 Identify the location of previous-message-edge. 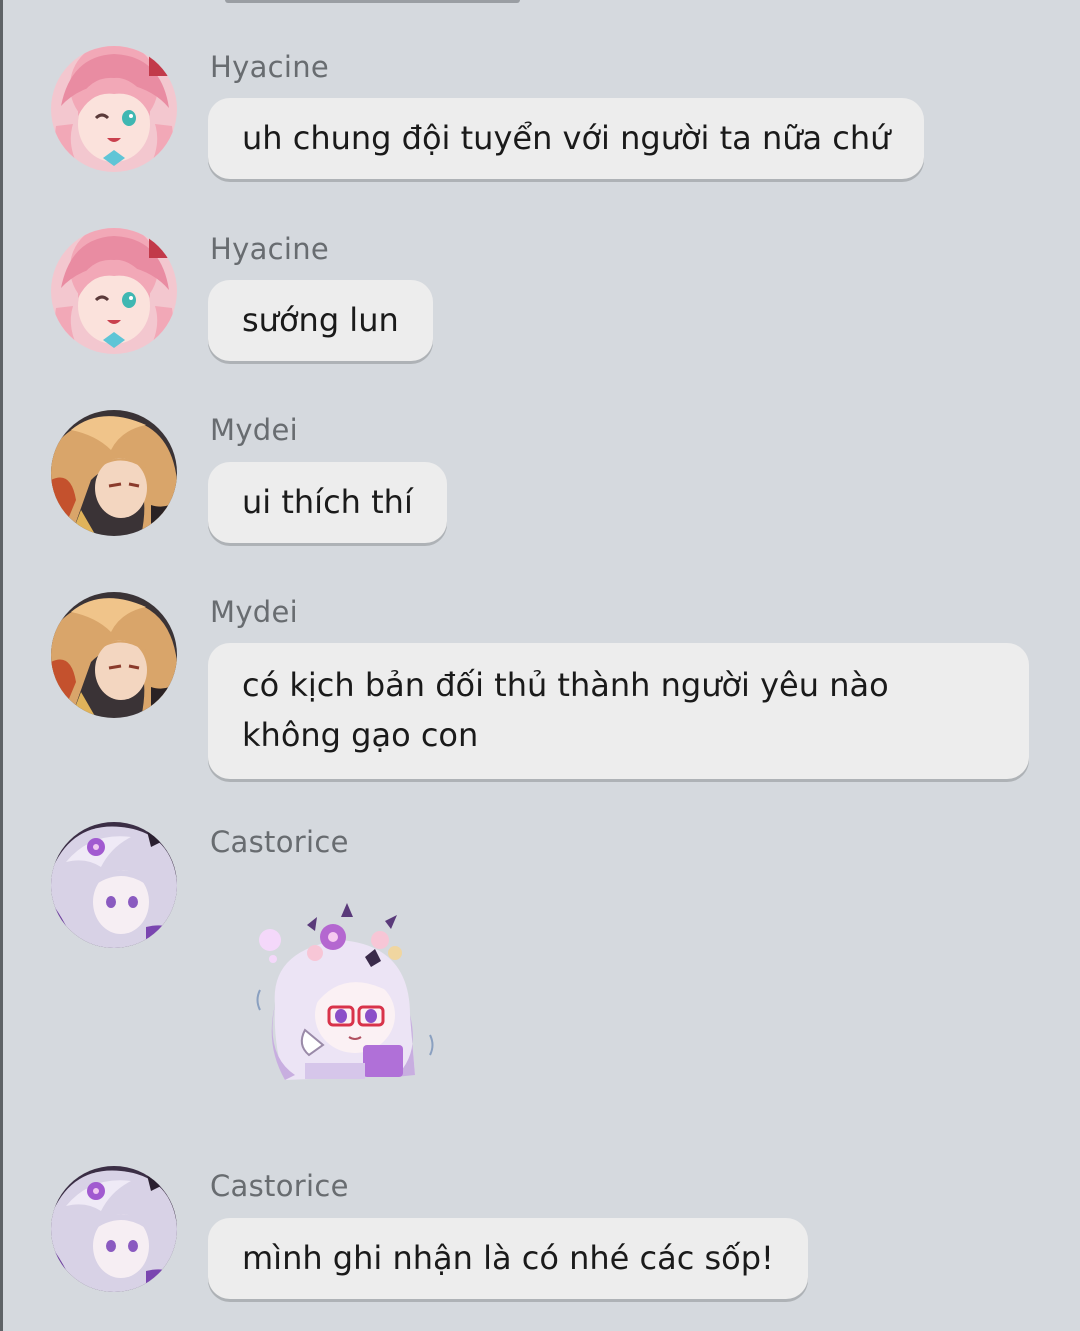
(372, 1).